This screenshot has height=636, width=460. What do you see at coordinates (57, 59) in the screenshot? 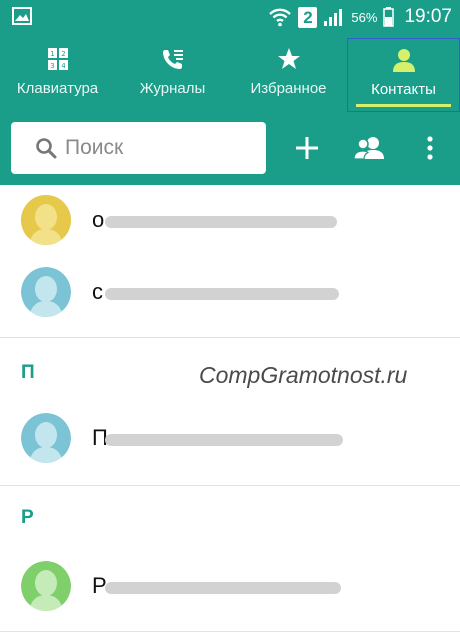
I see `dialpad-icon: 1 2 3 4` at bounding box center [57, 59].